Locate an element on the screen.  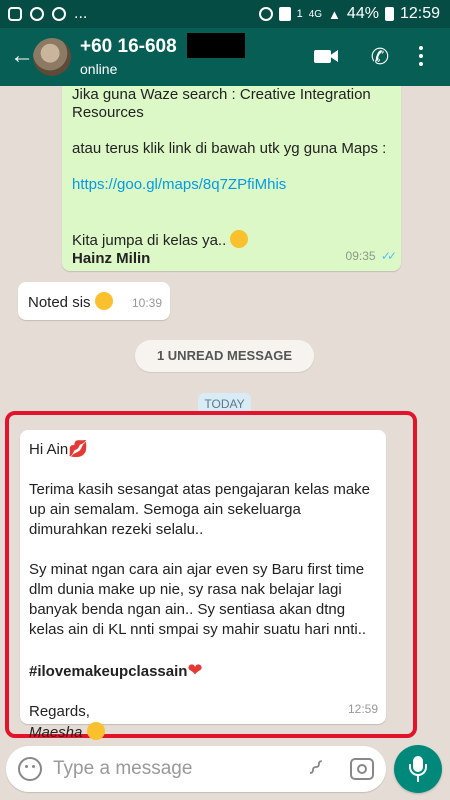
instagram-icon is located at coordinates (15, 14).